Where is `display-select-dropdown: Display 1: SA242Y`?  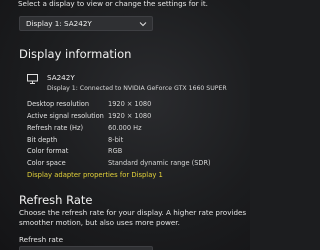 display-select-dropdown: Display 1: SA242Y is located at coordinates (86, 23).